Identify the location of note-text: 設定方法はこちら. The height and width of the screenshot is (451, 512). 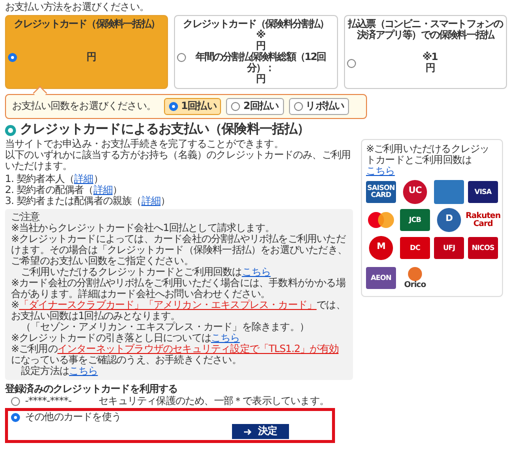
(59, 372).